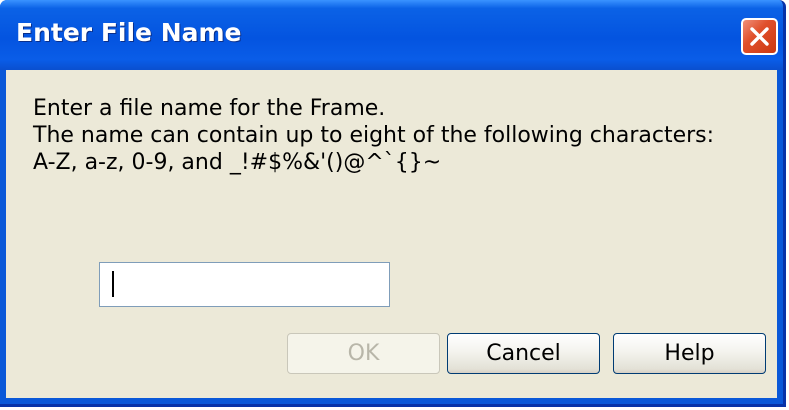  What do you see at coordinates (237, 162) in the screenshot?
I see `message-line: A-Z, a-z, 0-9, and _!#$%&'()@^`{}~` at bounding box center [237, 162].